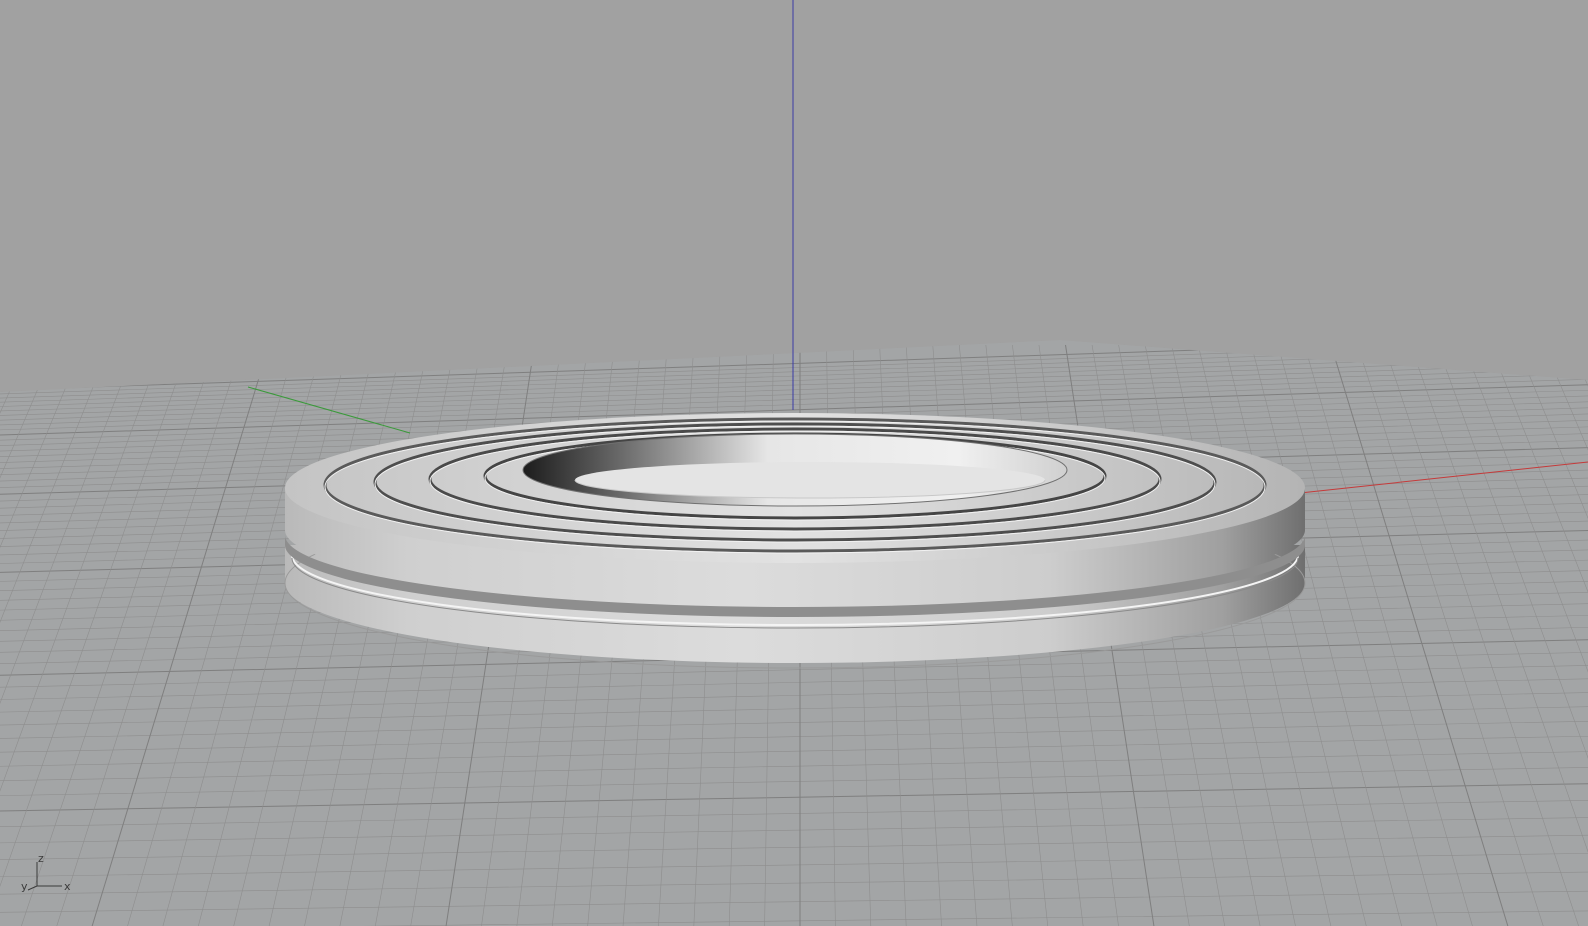 The height and width of the screenshot is (926, 1588). Describe the element at coordinates (24, 886) in the screenshot. I see `axis-widget-y-label: y` at that location.